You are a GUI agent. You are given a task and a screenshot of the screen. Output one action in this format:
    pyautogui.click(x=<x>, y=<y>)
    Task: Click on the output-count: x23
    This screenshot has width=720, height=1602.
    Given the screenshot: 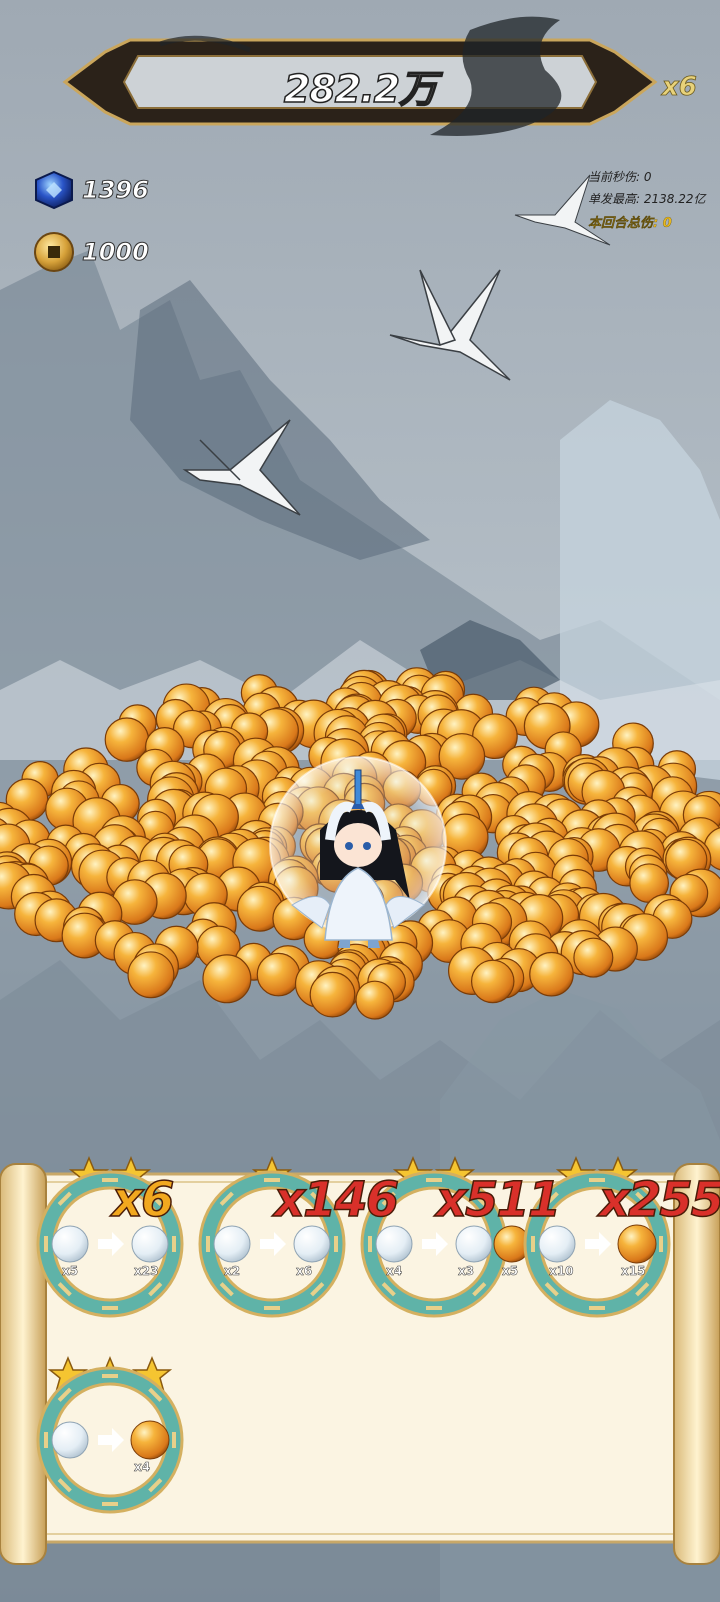 What is the action you would take?
    pyautogui.click(x=146, y=1271)
    